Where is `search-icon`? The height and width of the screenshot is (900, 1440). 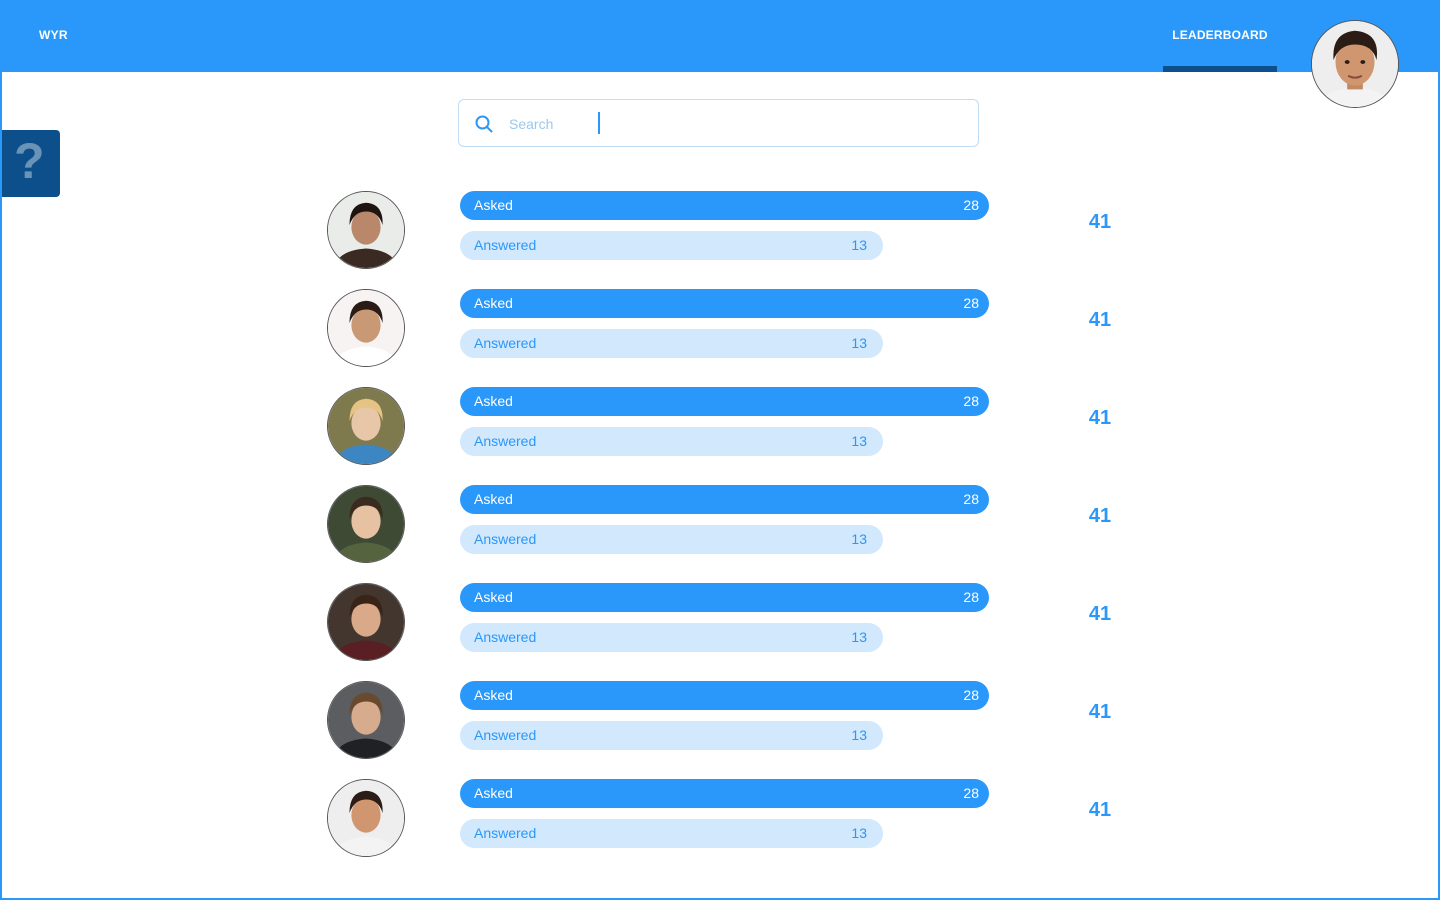 search-icon is located at coordinates (484, 124).